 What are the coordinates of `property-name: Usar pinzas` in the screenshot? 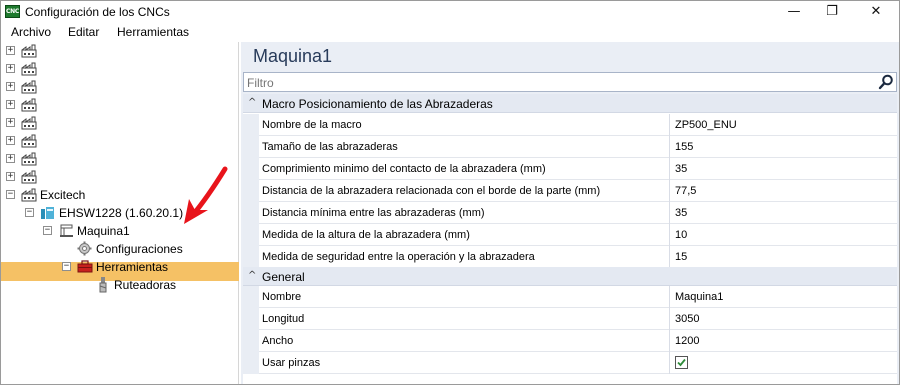 It's located at (291, 363).